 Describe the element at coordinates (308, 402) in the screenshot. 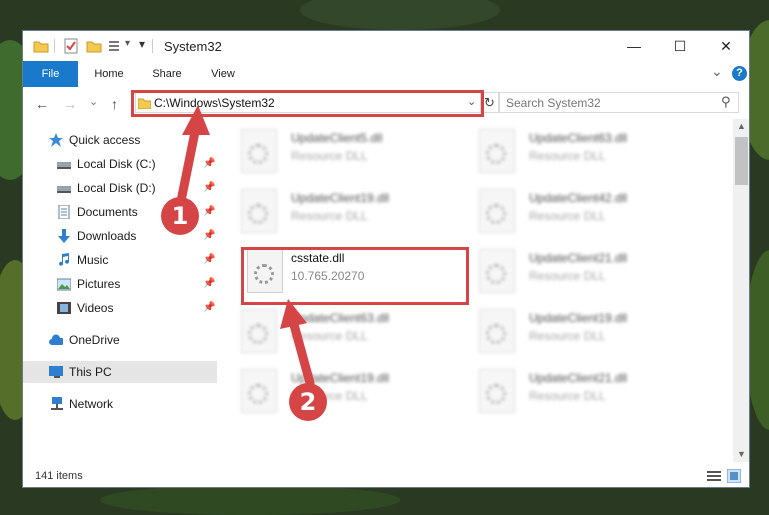

I see `callout-step-2: 2` at that location.